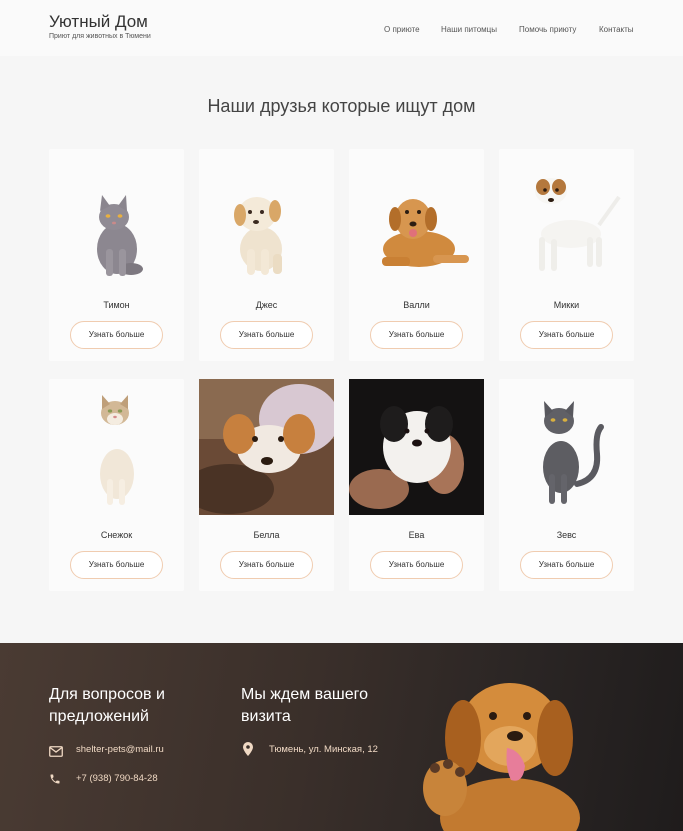 This screenshot has width=683, height=831. Describe the element at coordinates (248, 751) in the screenshot. I see `location-pin-icon` at that location.